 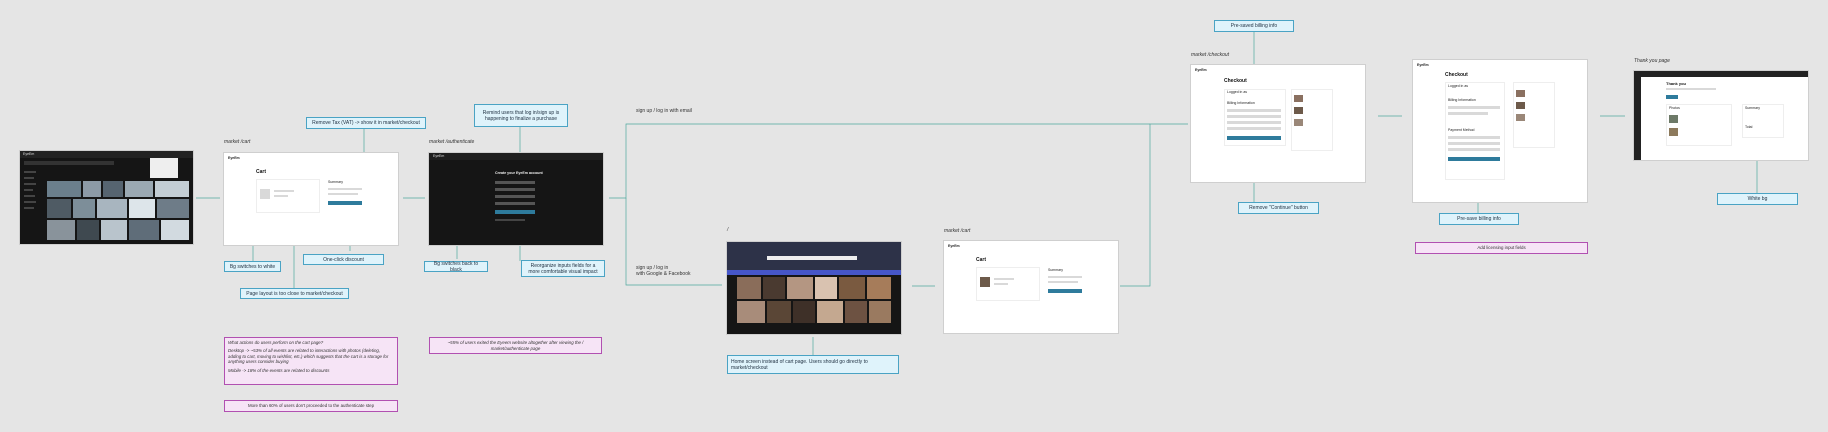 I want to click on note-presave-billing: Pre-save billing info, so click(x=1479, y=219).